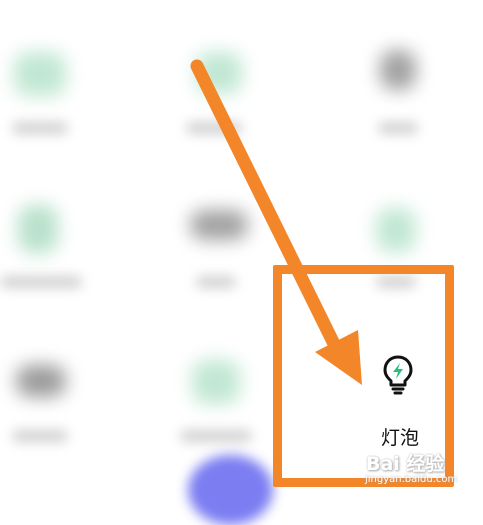  Describe the element at coordinates (411, 479) in the screenshot. I see `baidu-watermark-url: jingyan.baidu.com` at that location.